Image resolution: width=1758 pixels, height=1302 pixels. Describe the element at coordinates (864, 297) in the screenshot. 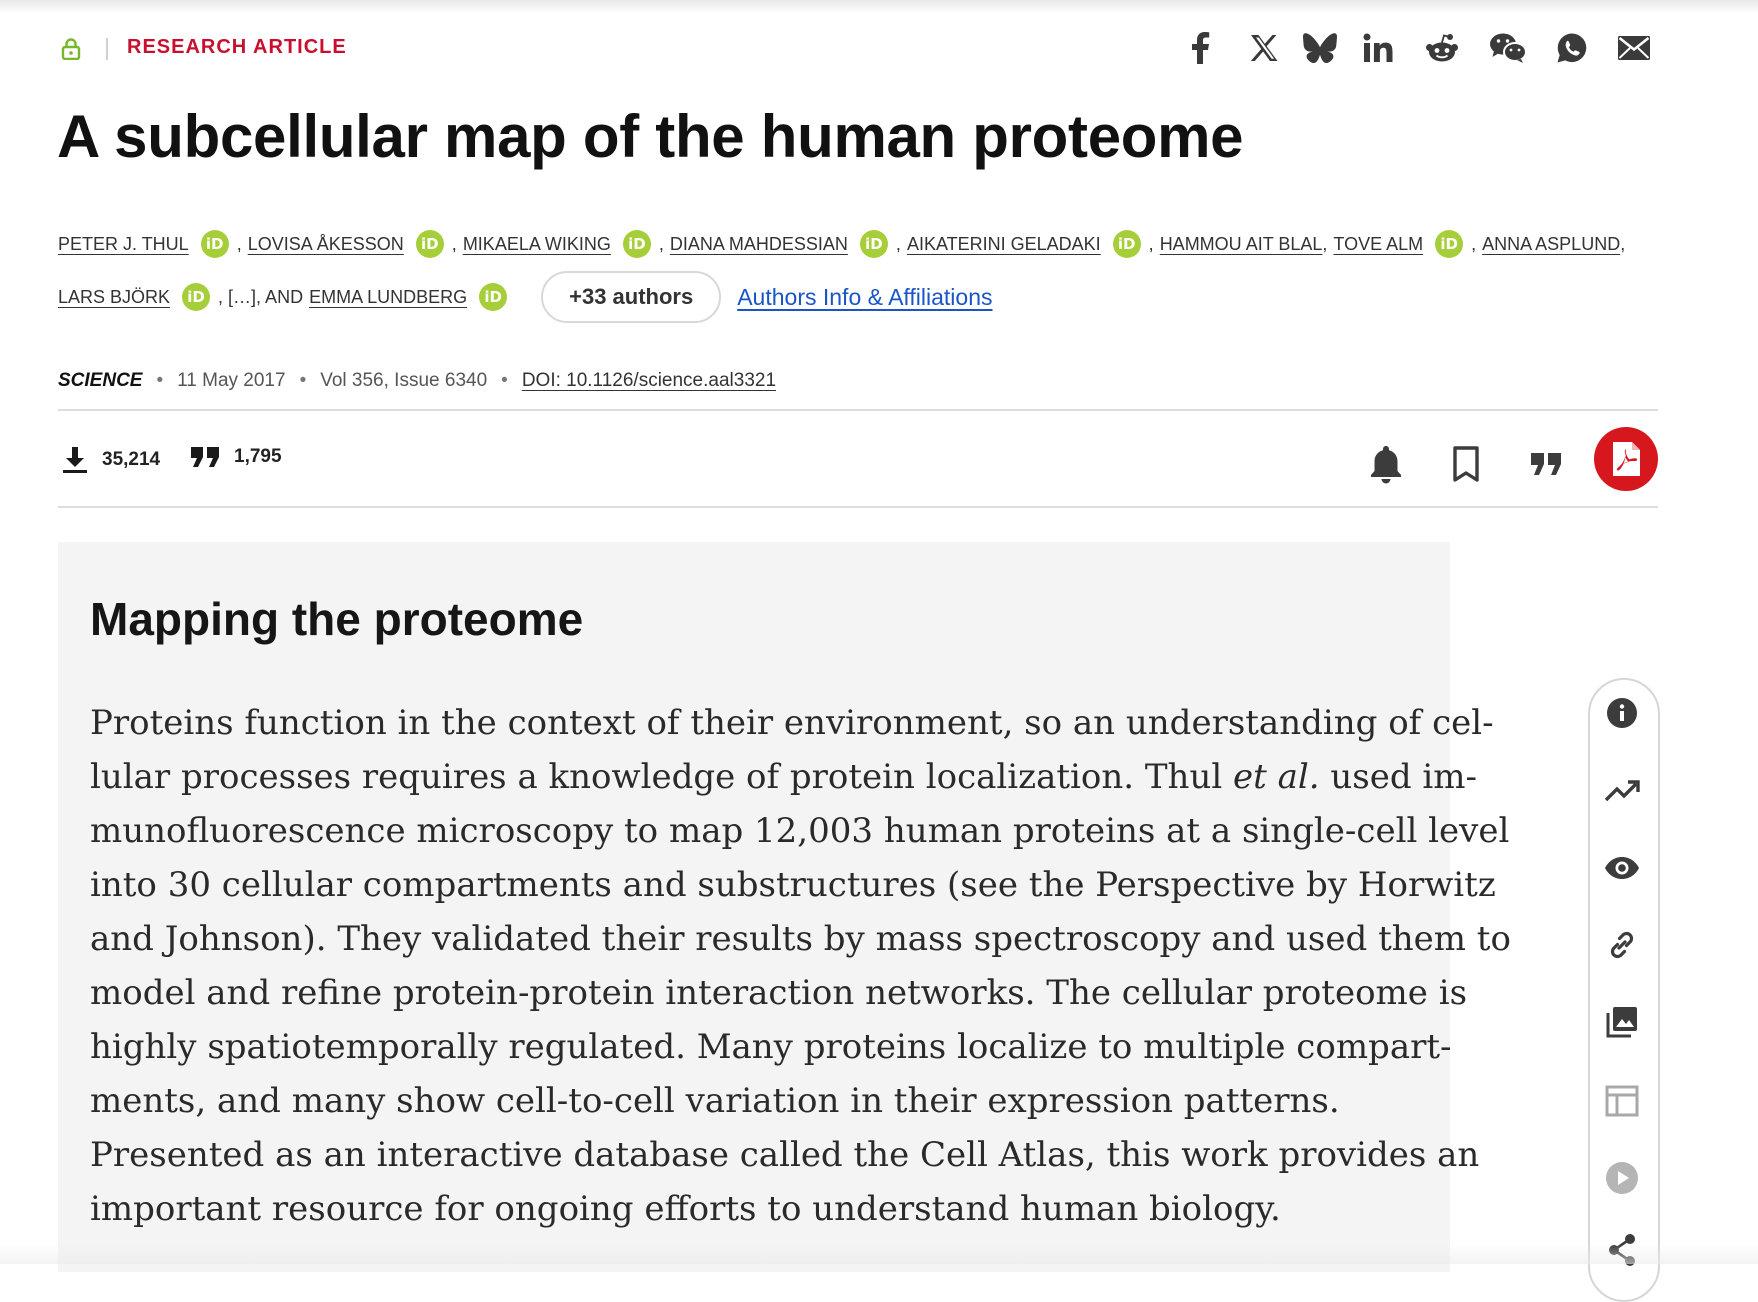

I see `authors-info-link: Authors Info & Affiliations` at that location.